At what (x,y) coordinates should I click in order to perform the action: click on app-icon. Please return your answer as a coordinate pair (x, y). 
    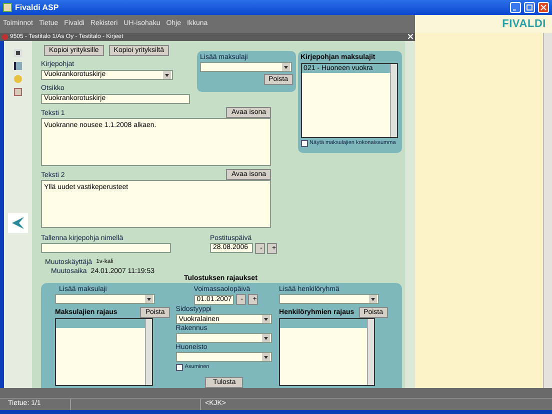
    Looking at the image, I should click on (7, 7).